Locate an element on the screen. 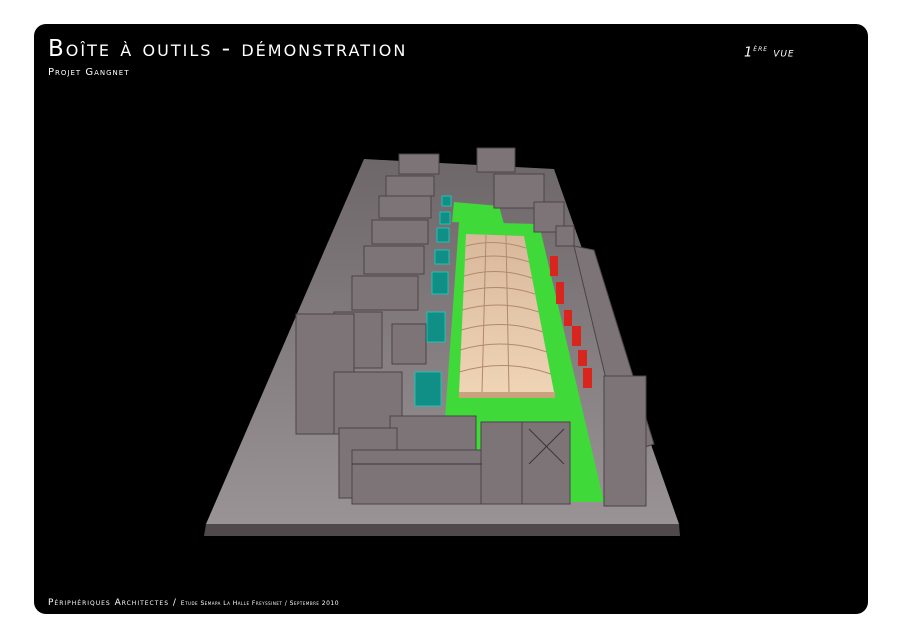  hall-floor is located at coordinates (507, 395).